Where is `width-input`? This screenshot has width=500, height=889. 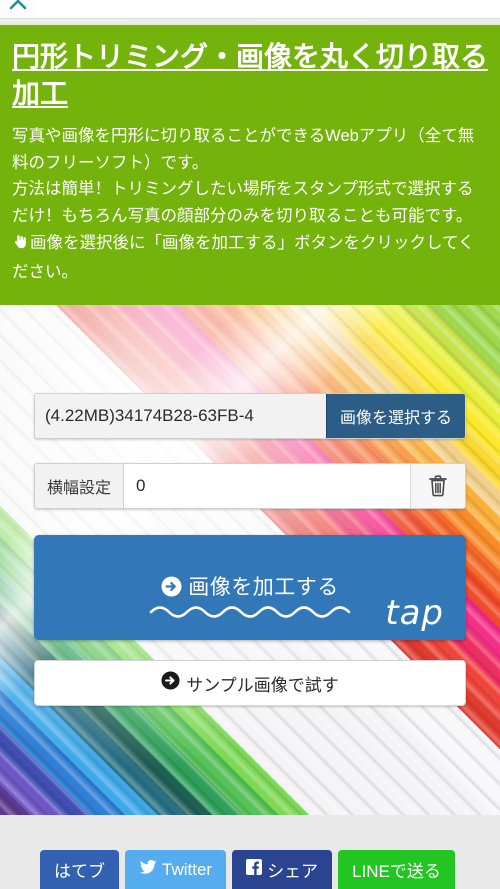
width-input is located at coordinates (267, 486).